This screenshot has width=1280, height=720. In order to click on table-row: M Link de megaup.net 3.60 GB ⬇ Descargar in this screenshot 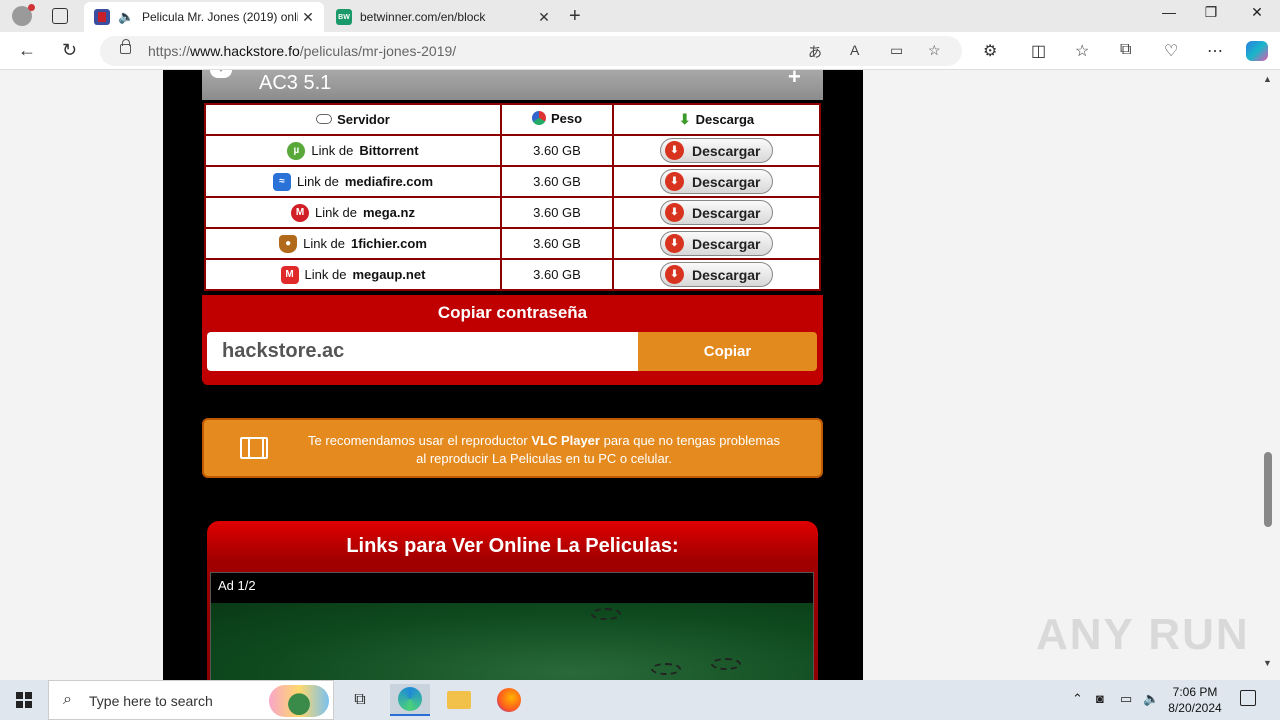, I will do `click(512, 274)`.